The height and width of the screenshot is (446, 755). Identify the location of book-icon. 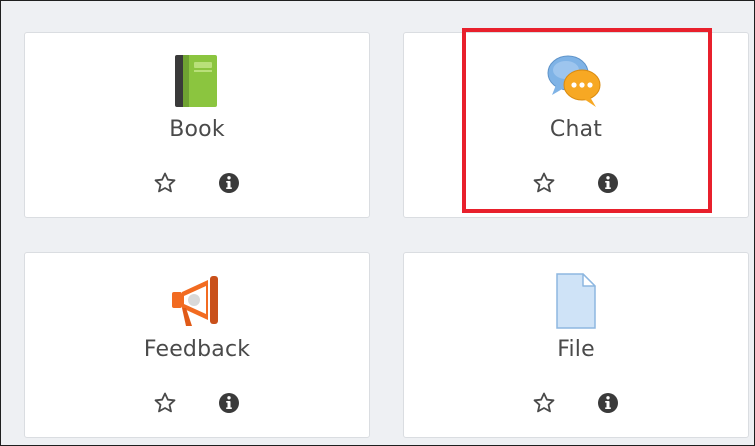
(197, 81).